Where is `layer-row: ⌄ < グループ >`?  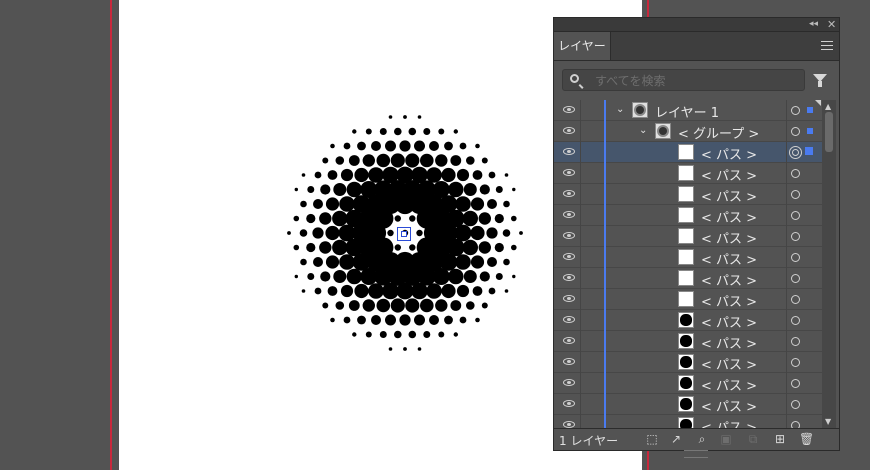
layer-row: ⌄ < グループ > is located at coordinates (688, 131).